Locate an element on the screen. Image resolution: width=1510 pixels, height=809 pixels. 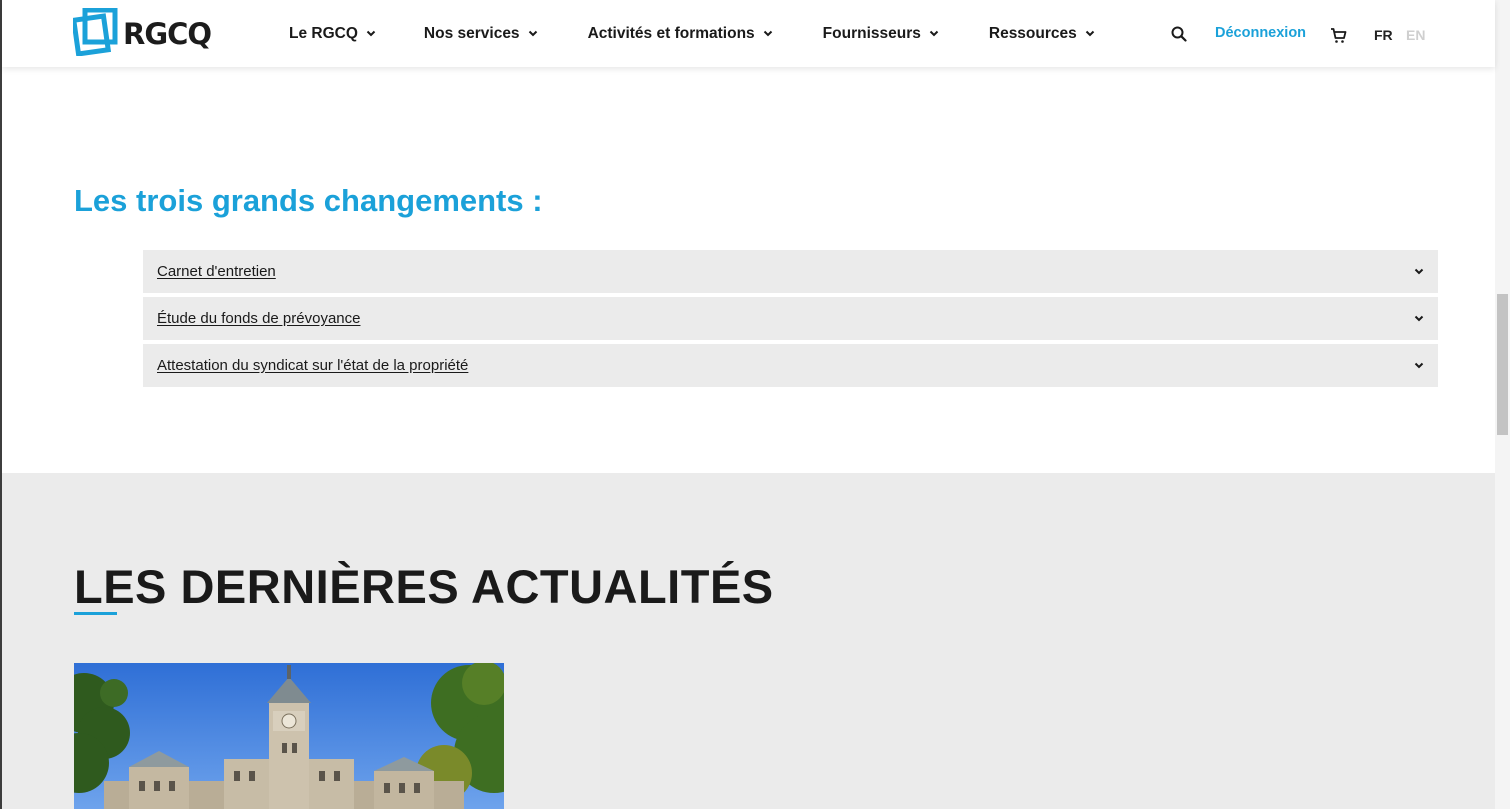
cart-icon is located at coordinates (1338, 35).